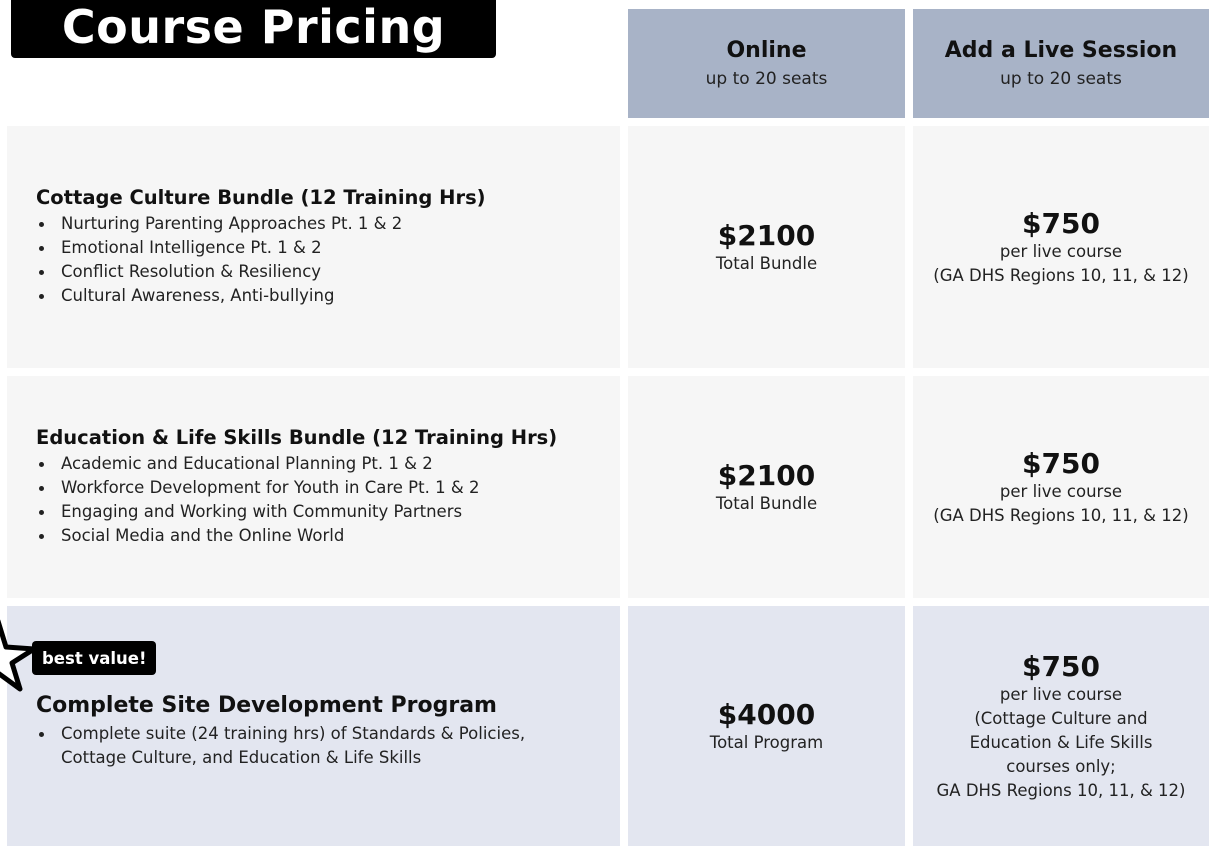 Image resolution: width=1209 pixels, height=846 pixels. I want to click on page-title: Course Pricing, so click(253, 27).